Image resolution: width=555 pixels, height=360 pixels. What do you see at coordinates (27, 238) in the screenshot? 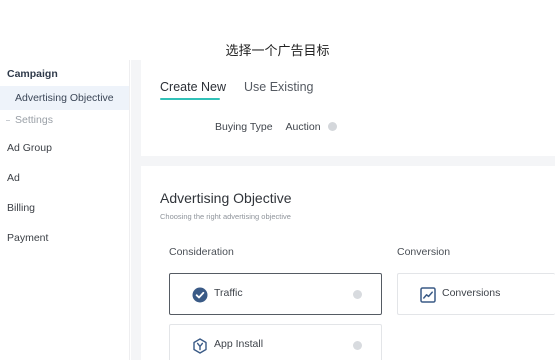
I see `sidebar-item-payment: Payment` at bounding box center [27, 238].